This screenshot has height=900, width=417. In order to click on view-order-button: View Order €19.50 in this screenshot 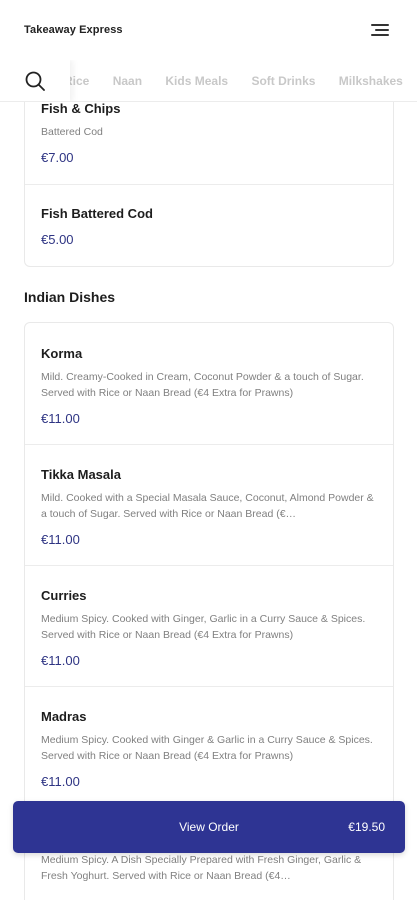, I will do `click(209, 827)`.